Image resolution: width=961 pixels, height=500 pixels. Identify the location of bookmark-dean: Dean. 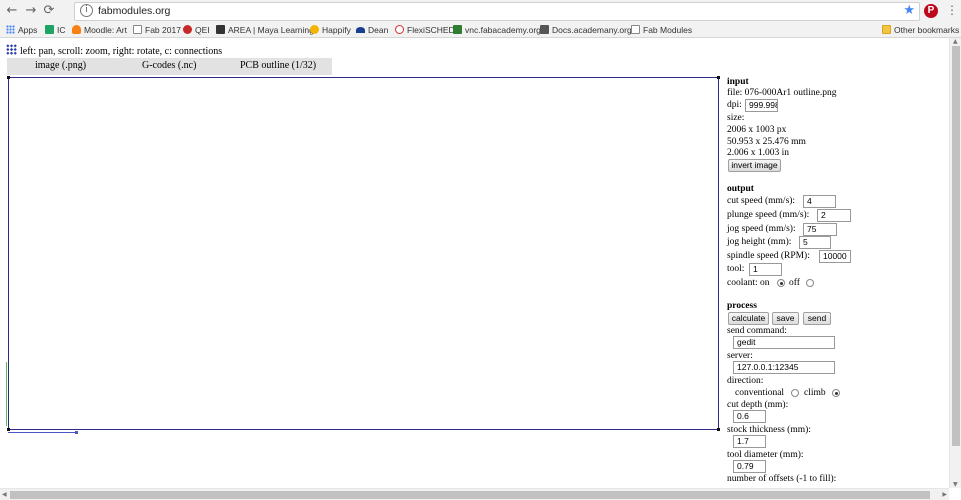
(372, 30).